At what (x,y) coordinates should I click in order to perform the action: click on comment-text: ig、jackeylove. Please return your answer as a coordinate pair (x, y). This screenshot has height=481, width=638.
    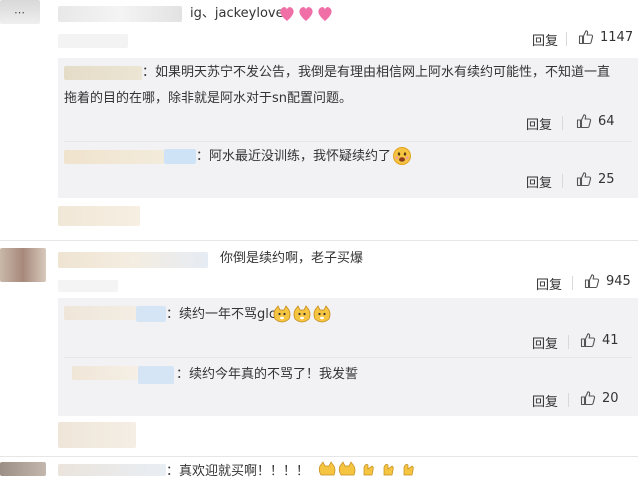
    Looking at the image, I should click on (237, 13).